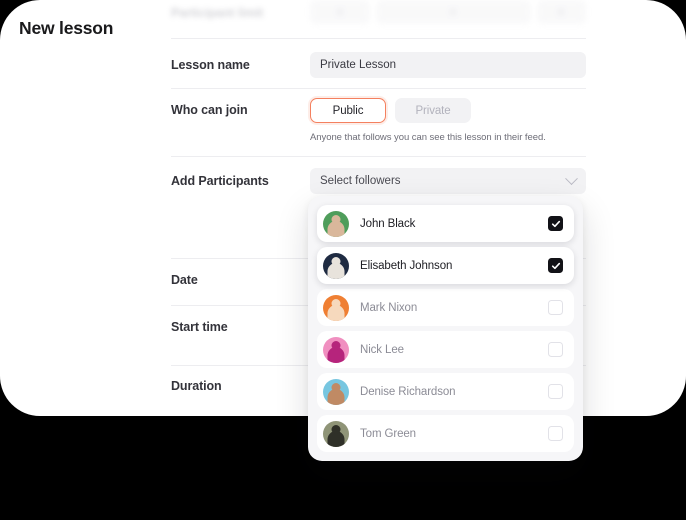 The image size is (686, 520). I want to click on form-row-participant-limit: Participant limit, so click(378, 17).